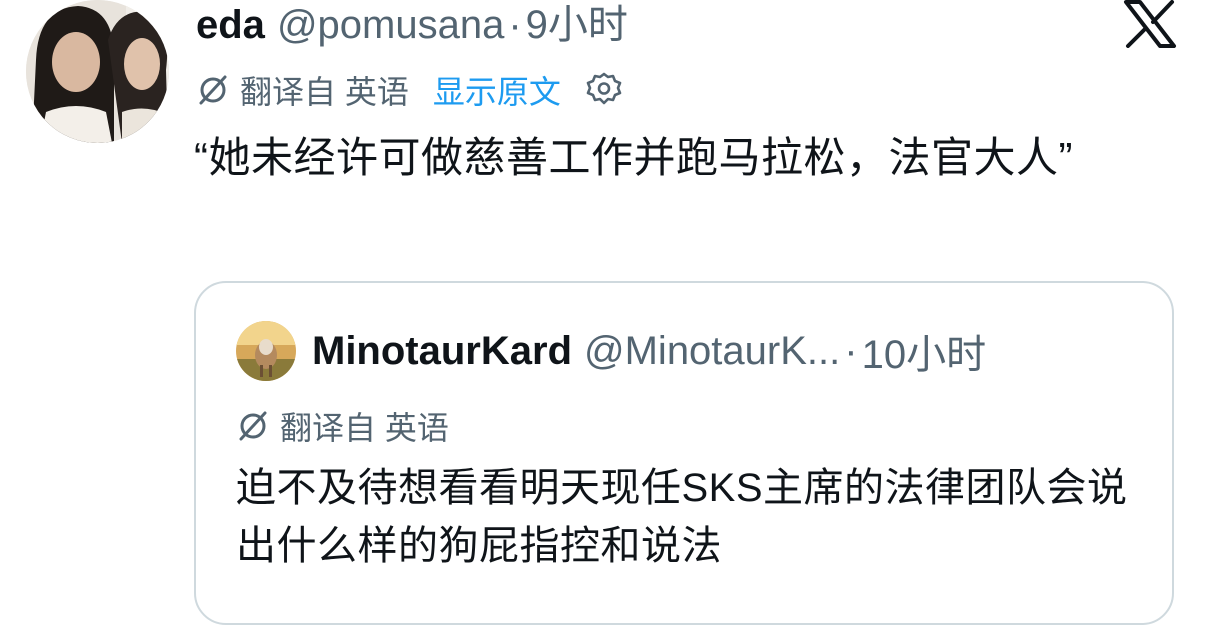 The height and width of the screenshot is (632, 1206). Describe the element at coordinates (266, 351) in the screenshot. I see `quoted-author-avatar` at that location.